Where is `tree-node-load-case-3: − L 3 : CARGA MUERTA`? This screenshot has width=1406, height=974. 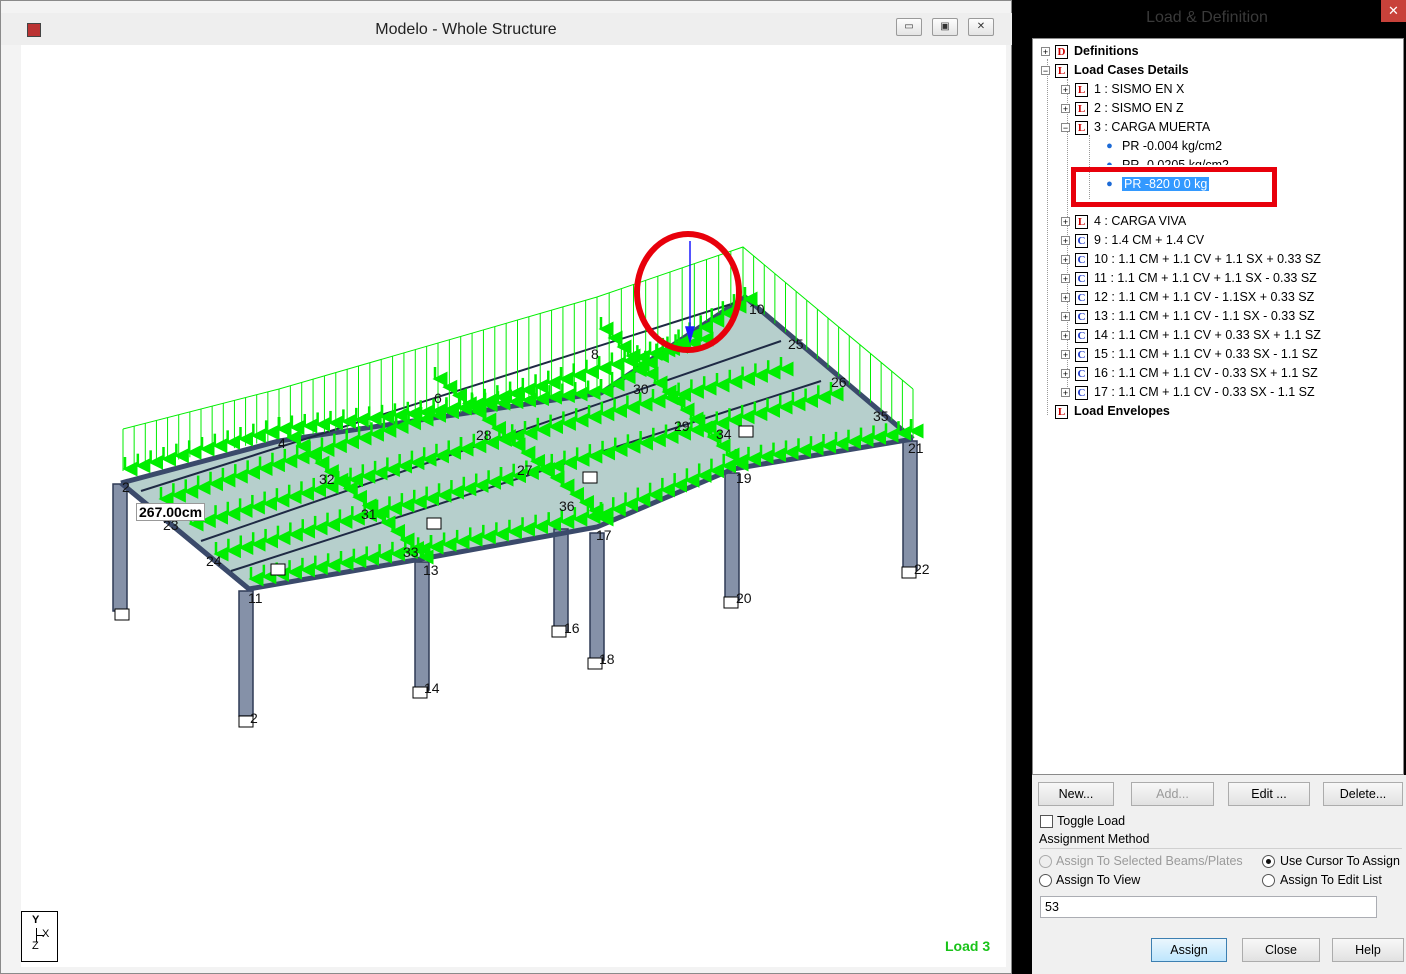
tree-node-load-case-3: − L 3 : CARGA MUERTA is located at coordinates (1135, 127).